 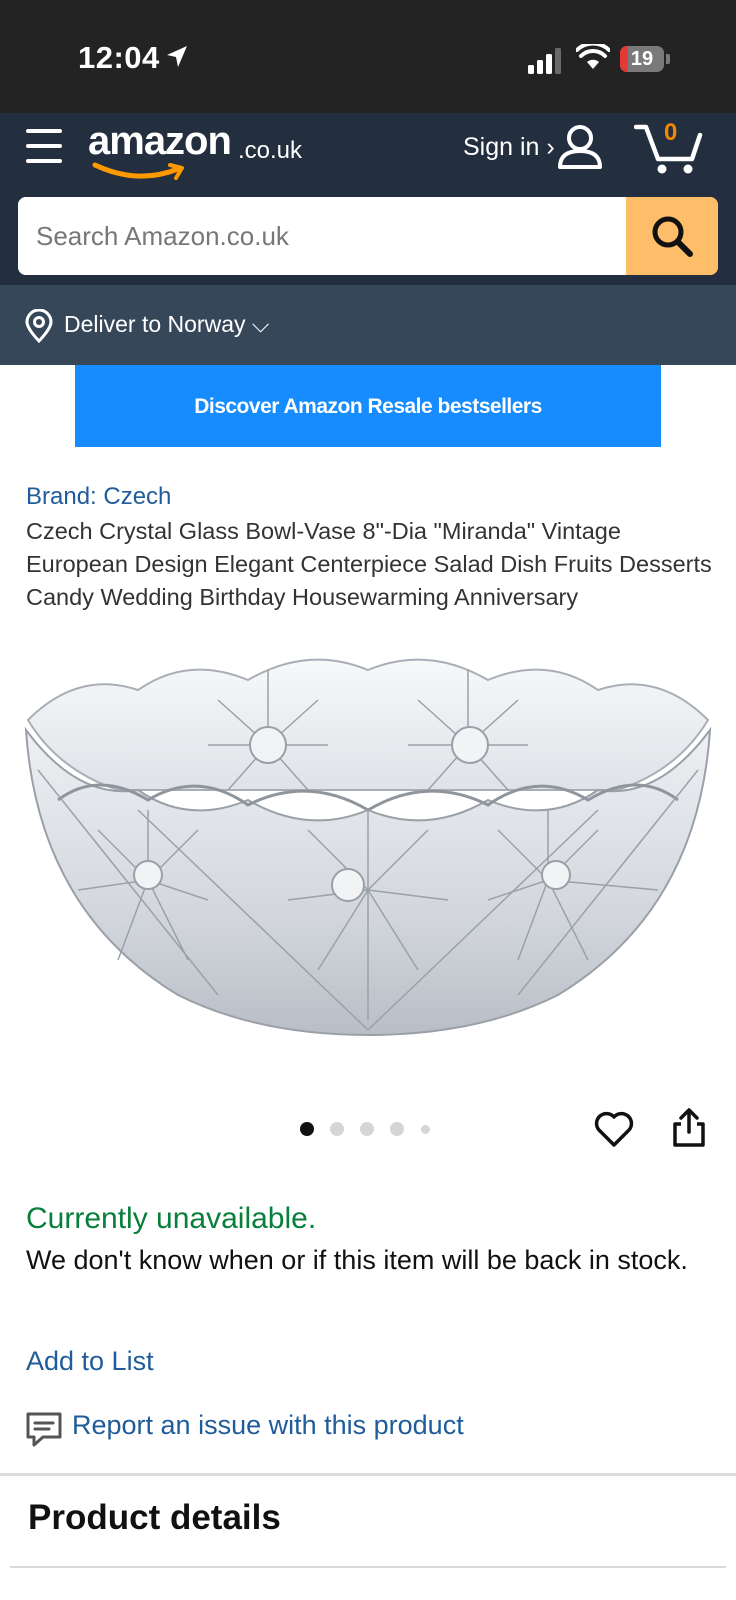 I want to click on amazon-logo: amazon .co.uk, so click(x=203, y=154).